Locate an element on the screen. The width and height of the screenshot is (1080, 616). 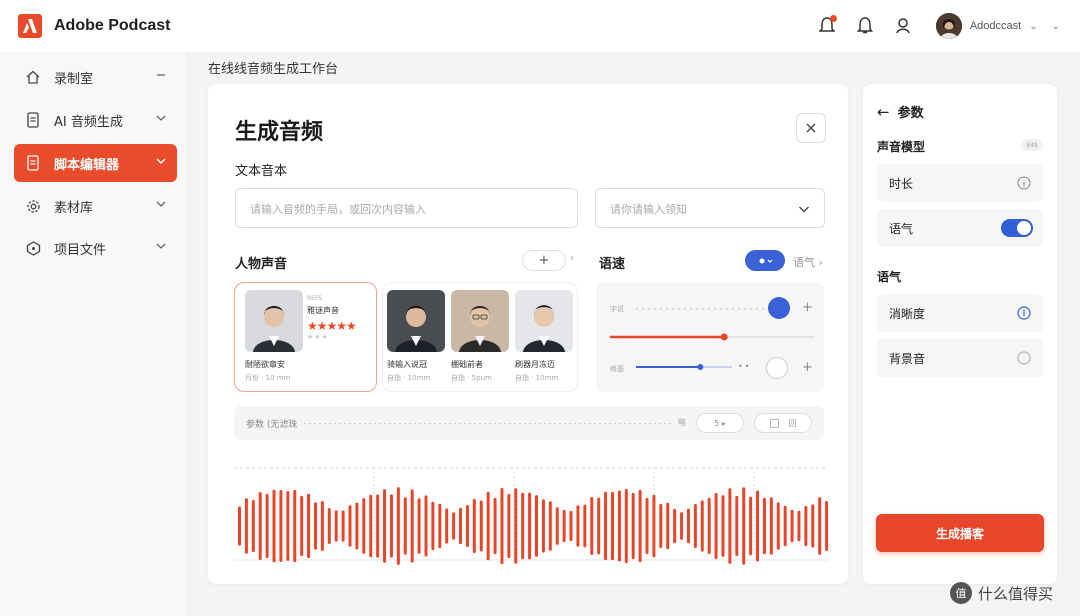
tone-section-label: 语气 is located at coordinates (889, 277).